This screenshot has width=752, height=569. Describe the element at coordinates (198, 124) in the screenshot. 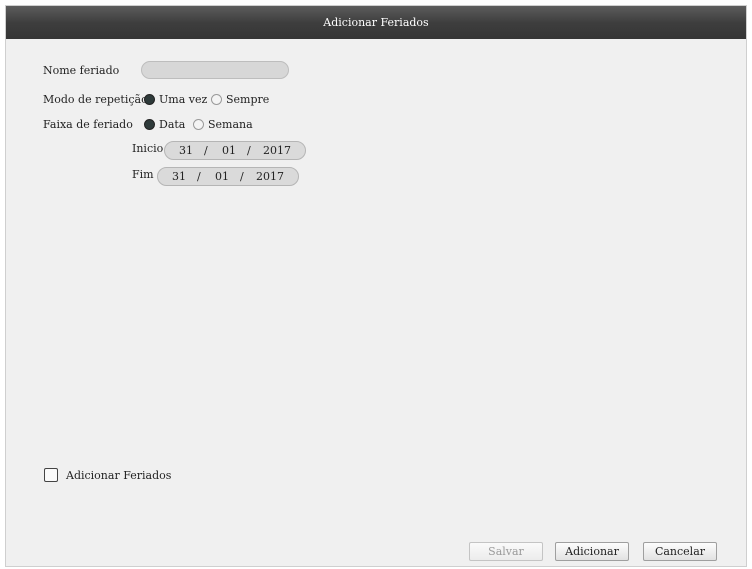

I see `range-week-radio` at that location.